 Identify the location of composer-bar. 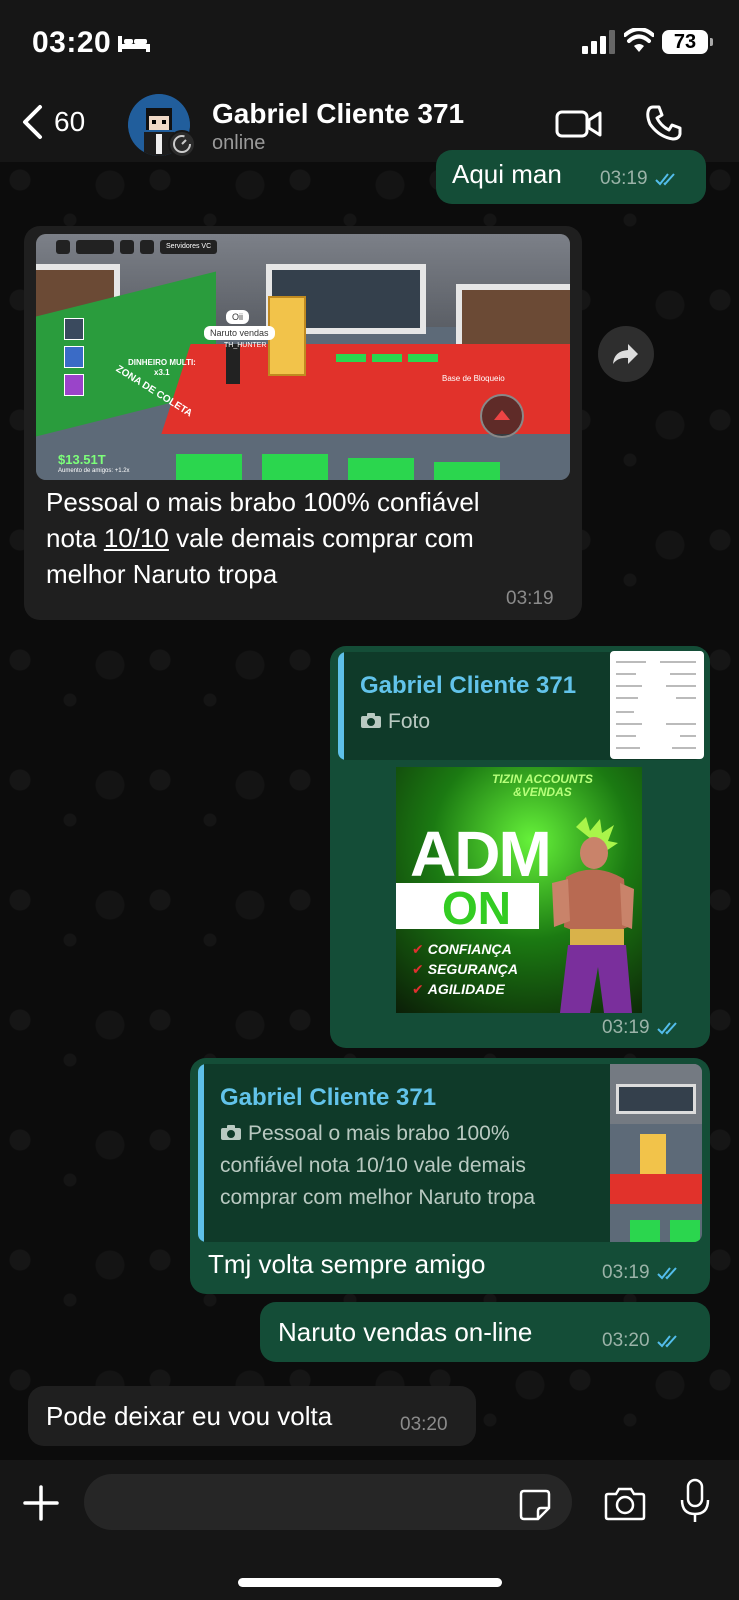
(369, 1530).